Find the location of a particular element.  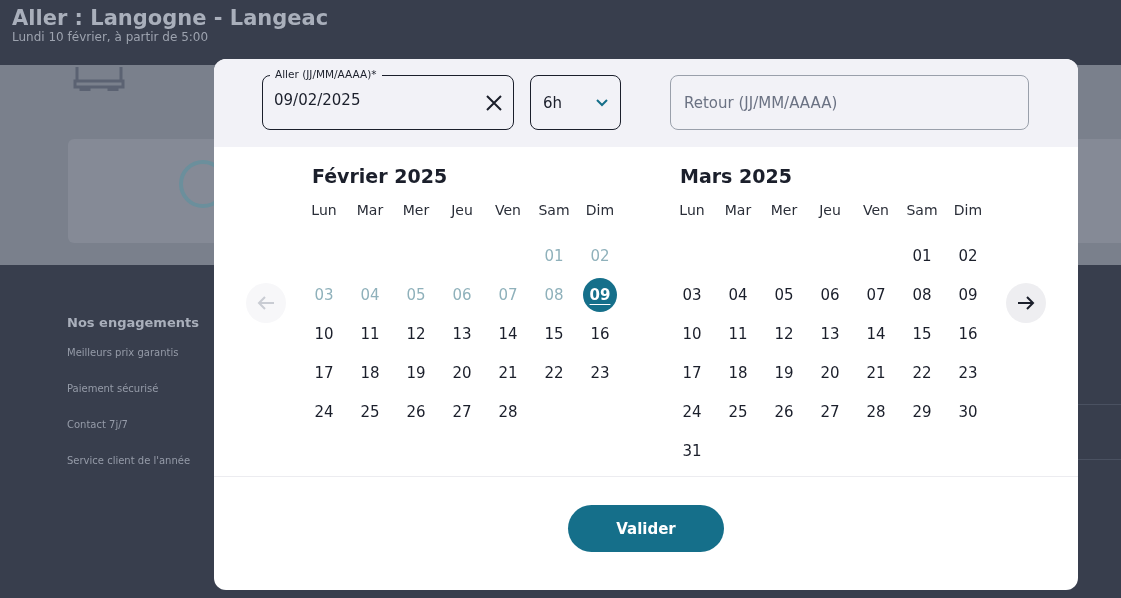

page-subtitle: Lundi 10 février, à partir de 5:00 is located at coordinates (111, 37).